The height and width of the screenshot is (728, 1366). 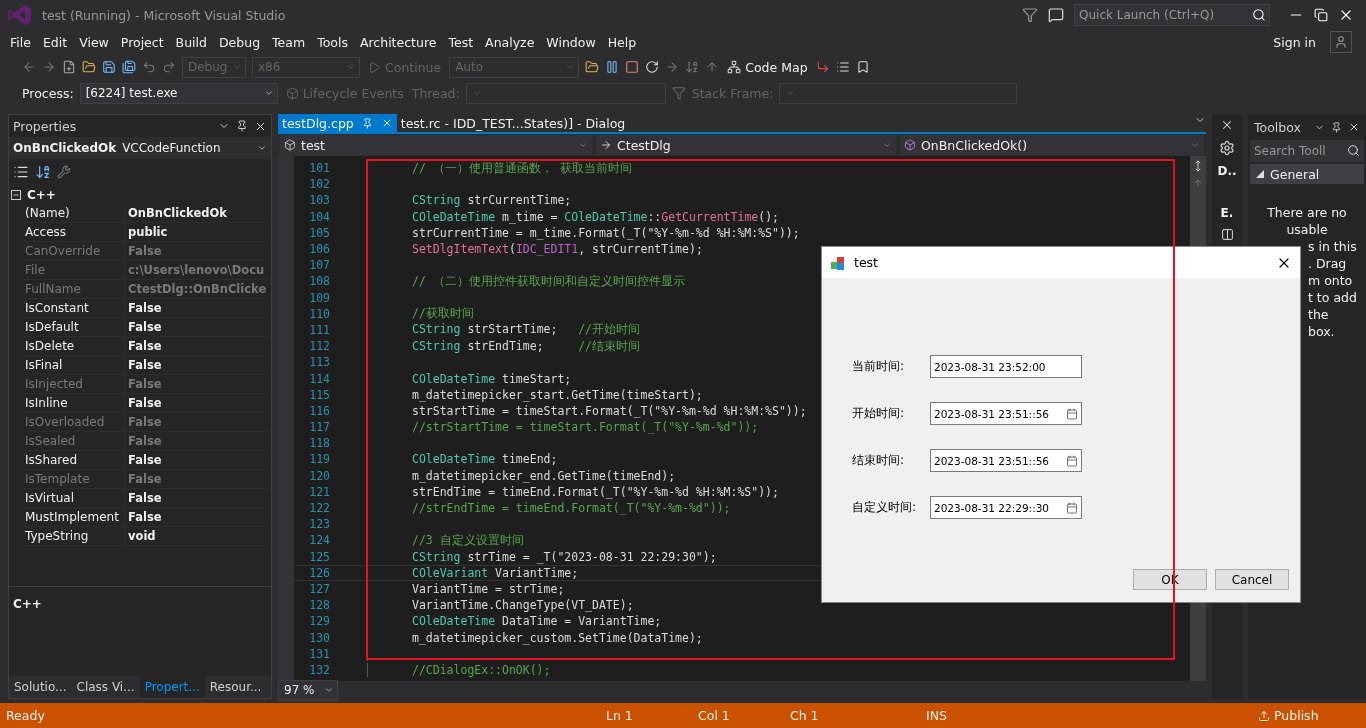 I want to click on menu-item: Analyze, so click(x=510, y=42).